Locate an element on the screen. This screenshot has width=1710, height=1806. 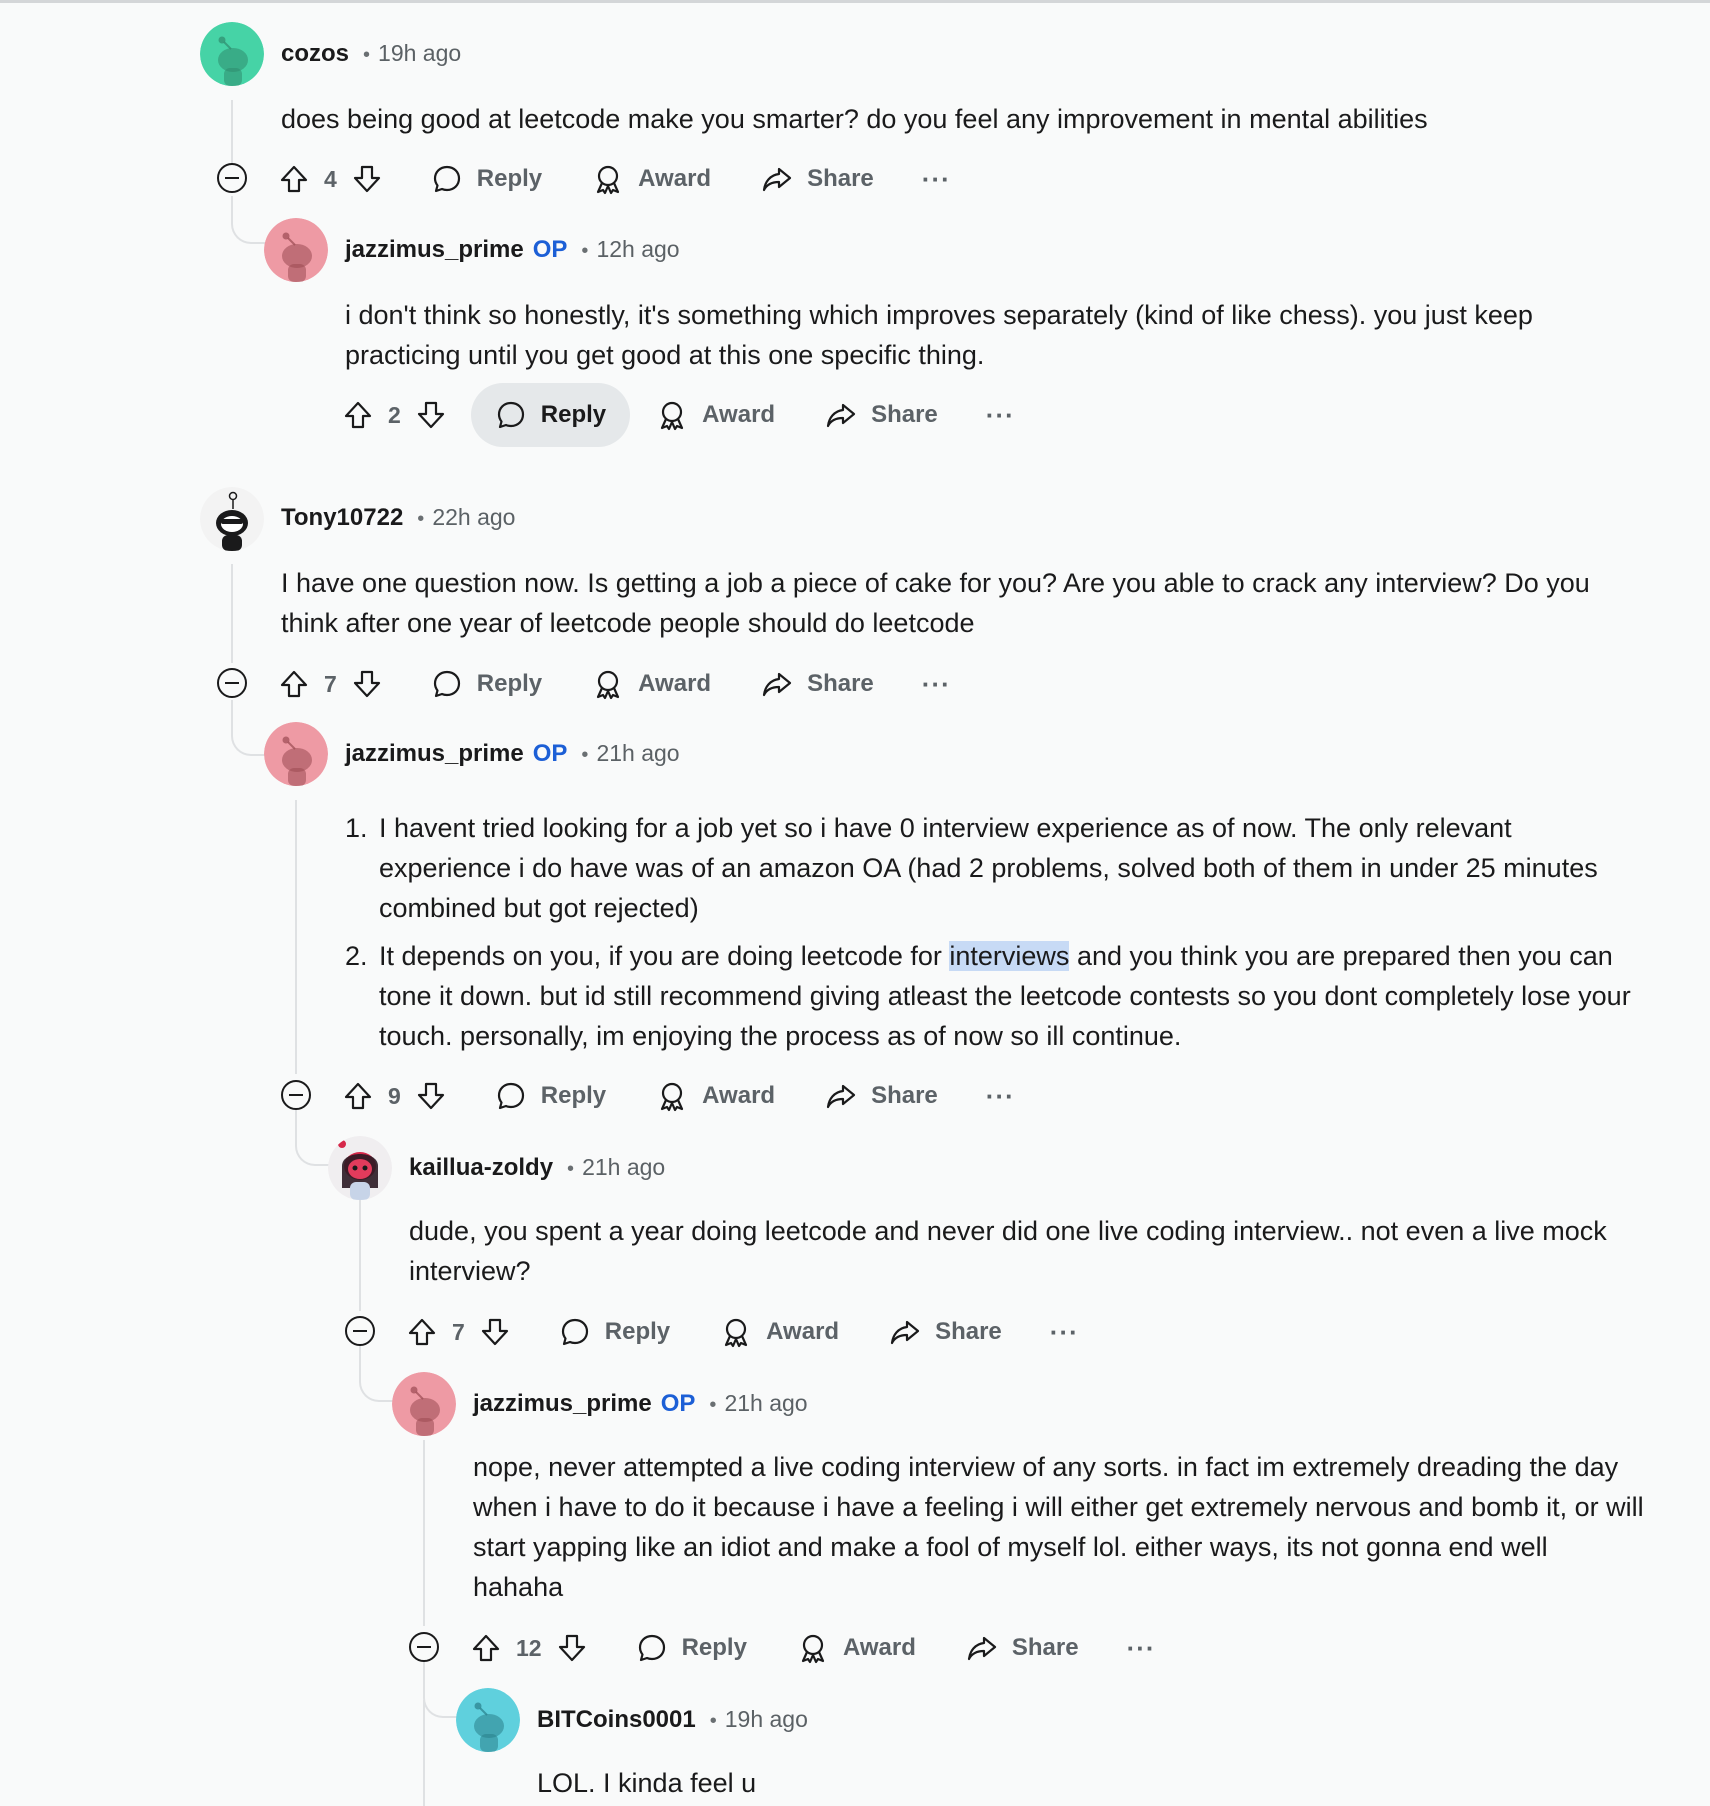
username: Tony10722 is located at coordinates (342, 518).